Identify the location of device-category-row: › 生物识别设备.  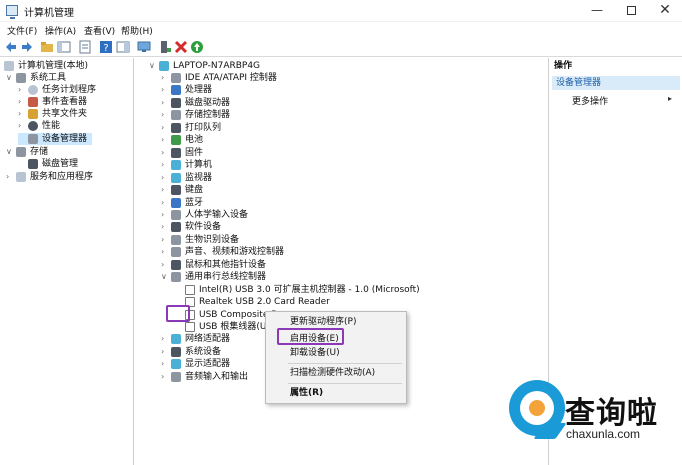
(348, 240).